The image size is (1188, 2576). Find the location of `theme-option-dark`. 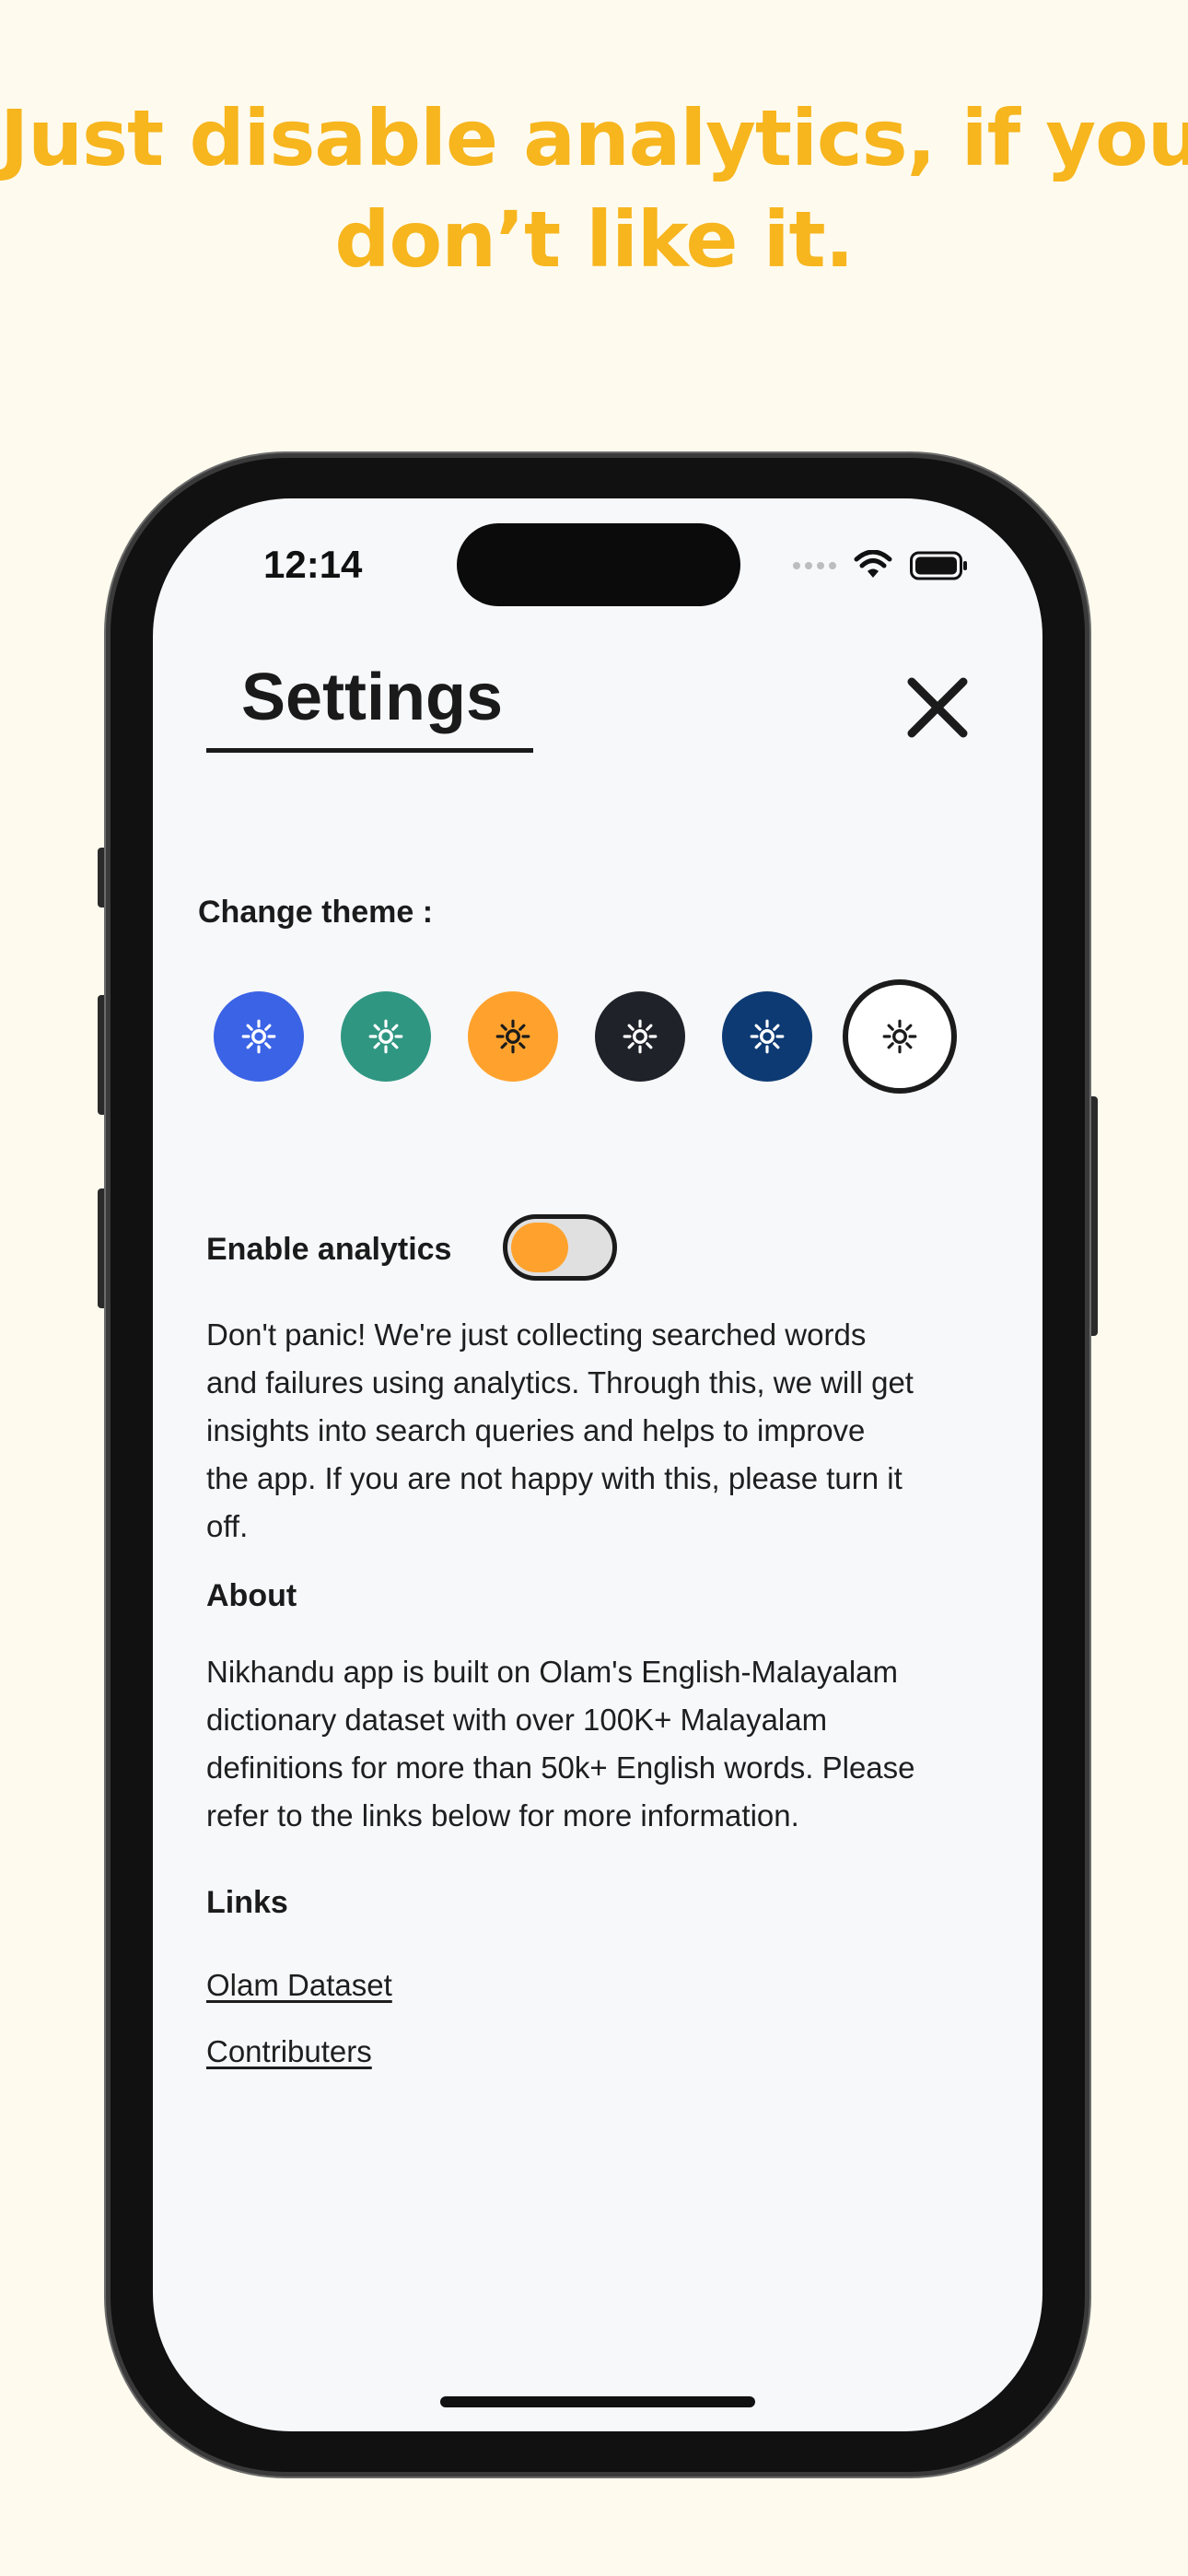

theme-option-dark is located at coordinates (640, 1036).